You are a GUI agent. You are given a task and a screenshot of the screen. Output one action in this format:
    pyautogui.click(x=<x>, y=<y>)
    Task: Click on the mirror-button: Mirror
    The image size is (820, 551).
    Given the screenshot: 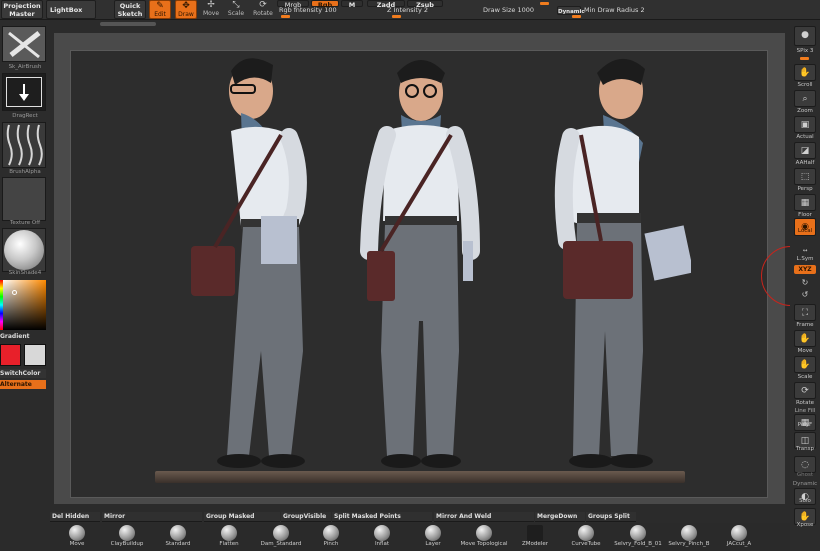 What is the action you would take?
    pyautogui.click(x=152, y=517)
    